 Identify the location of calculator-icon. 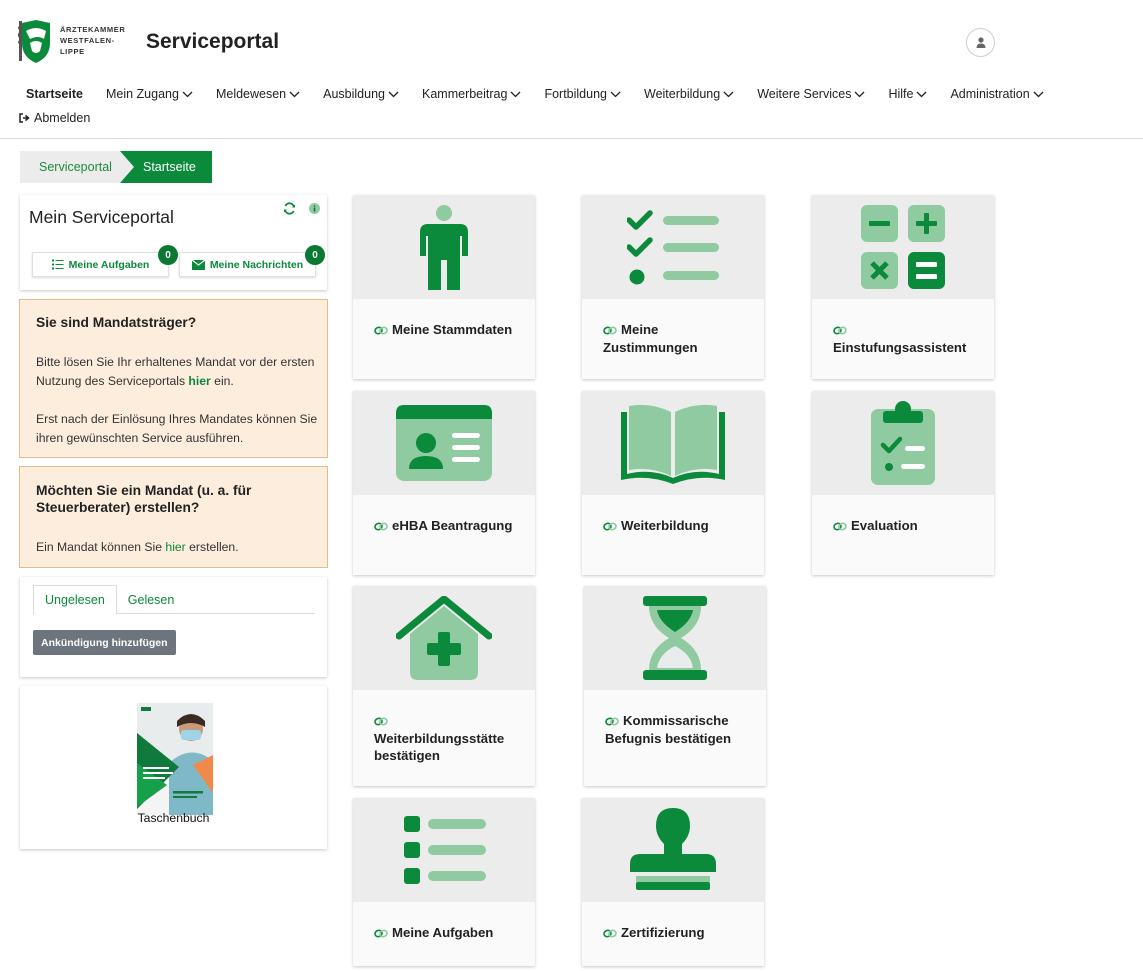
(903, 247).